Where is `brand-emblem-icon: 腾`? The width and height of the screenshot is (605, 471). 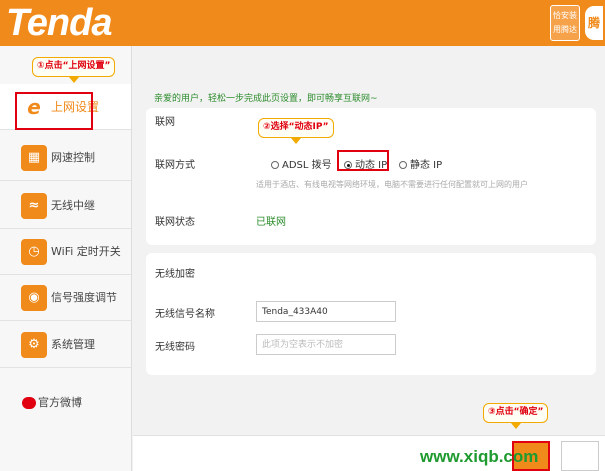 brand-emblem-icon: 腾 is located at coordinates (594, 23).